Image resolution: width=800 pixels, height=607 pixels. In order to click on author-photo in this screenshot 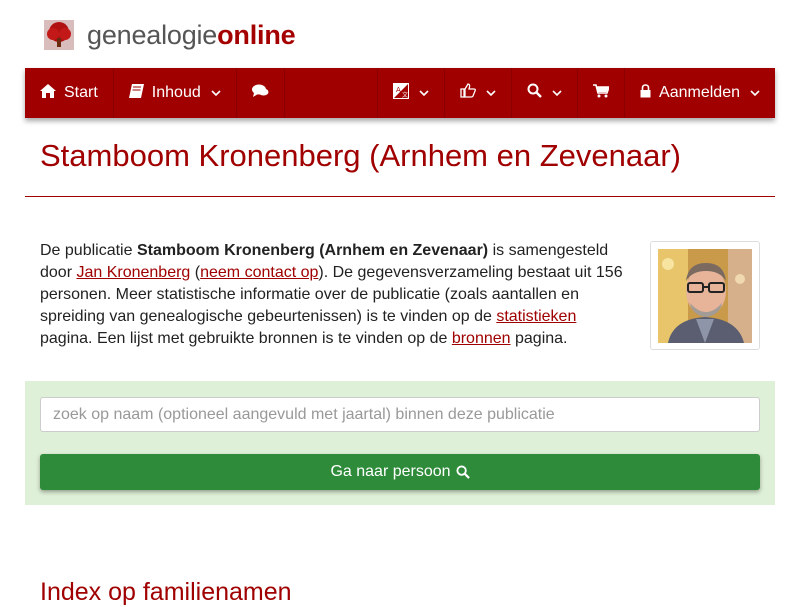, I will do `click(705, 296)`.